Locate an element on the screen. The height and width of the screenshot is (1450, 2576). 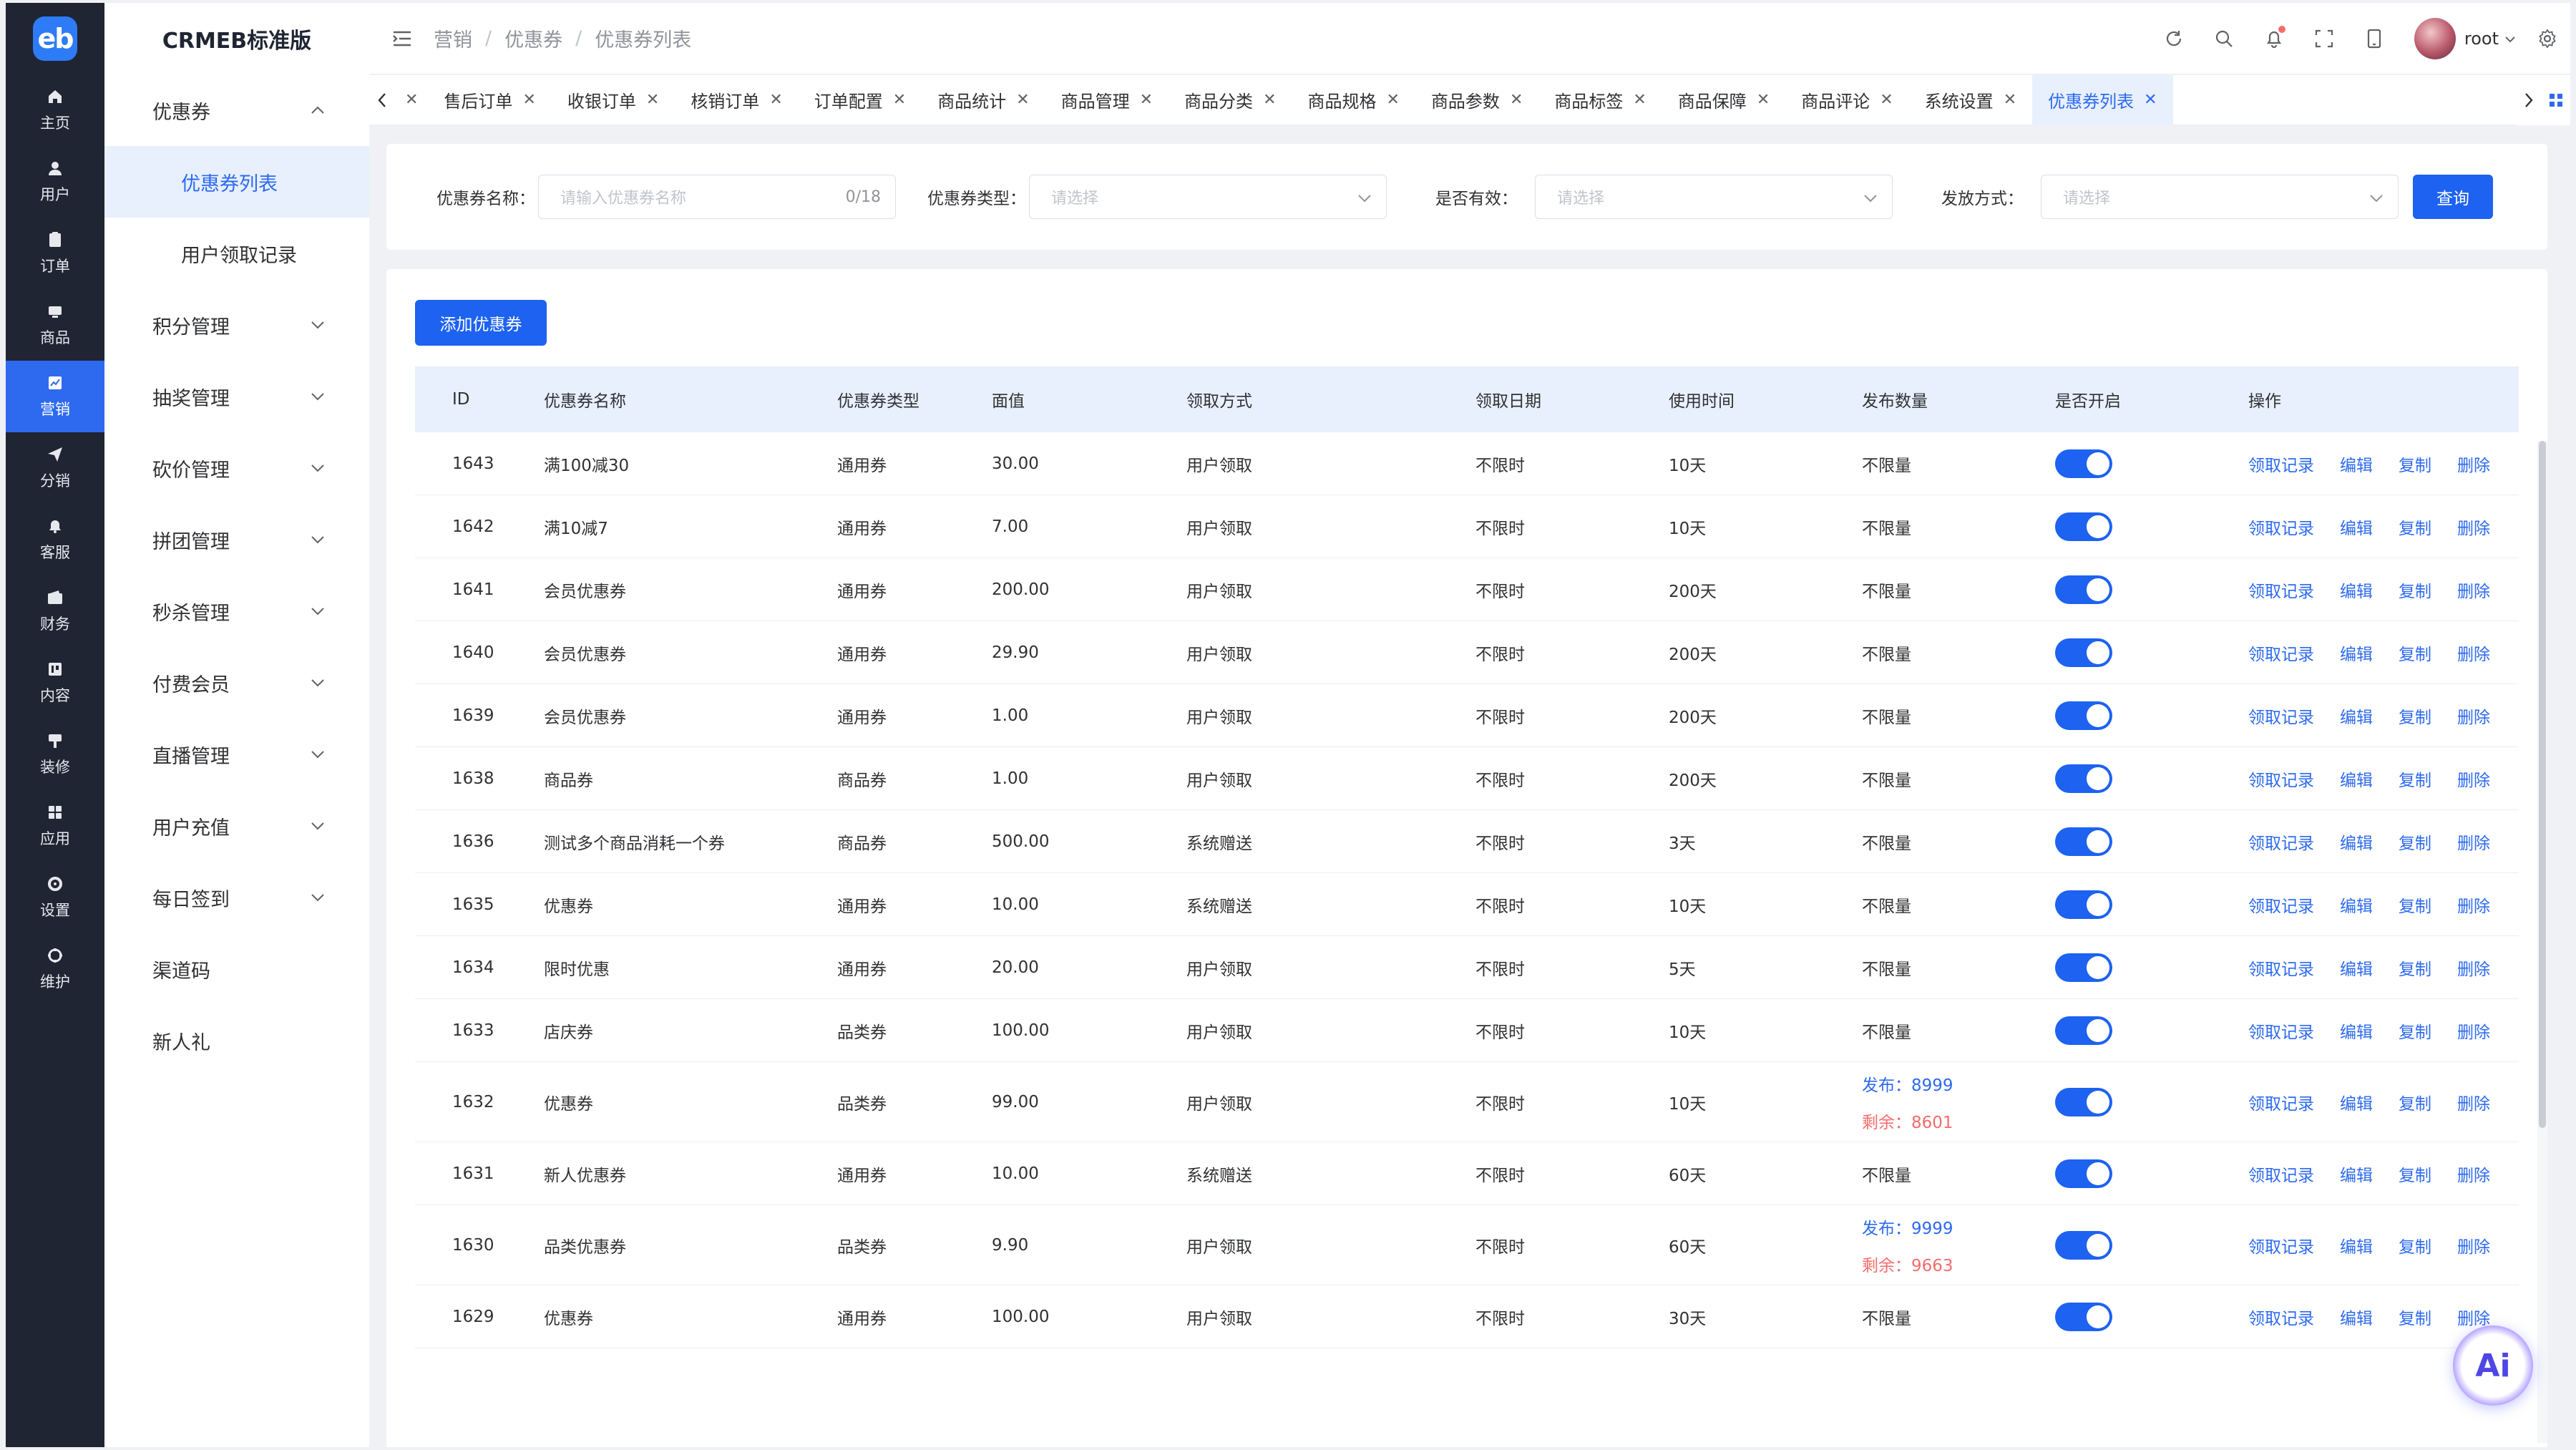
rail-item-maintenance: 维护 is located at coordinates (55, 969).